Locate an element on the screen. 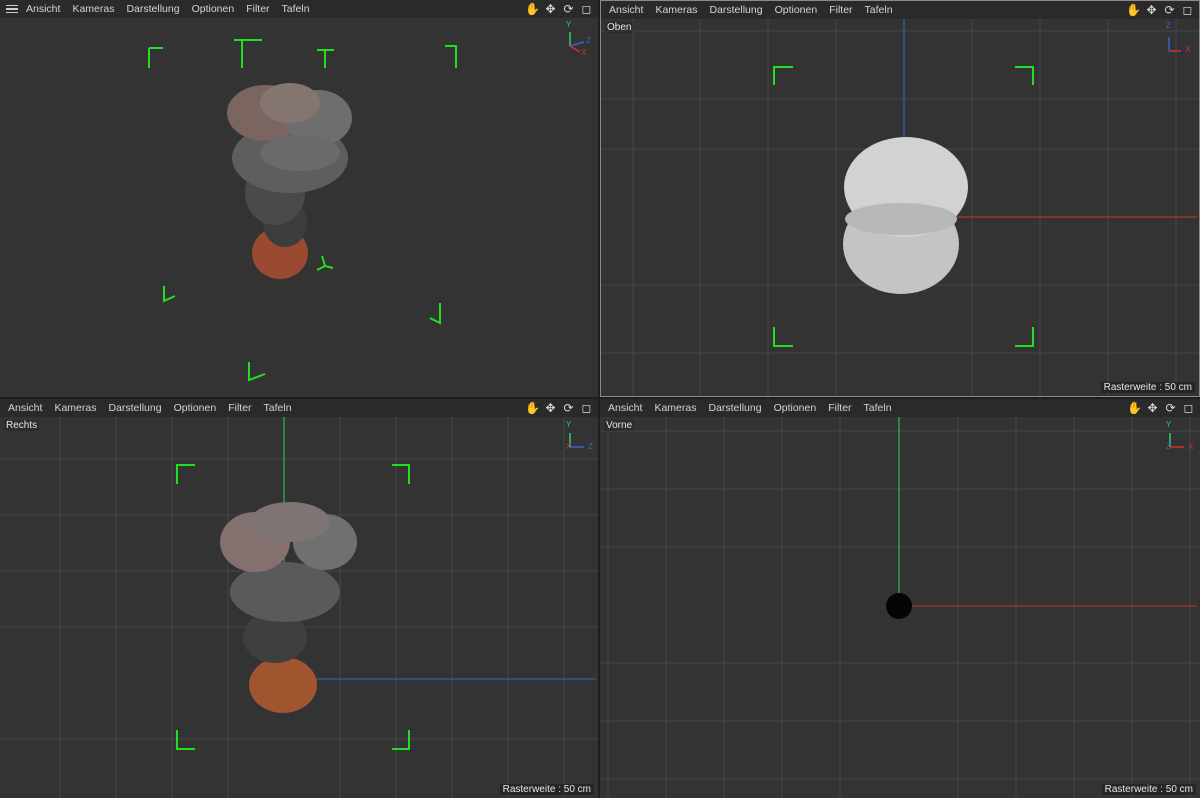 This screenshot has width=1200, height=798. hamburger-menu-icon is located at coordinates (12, 9).